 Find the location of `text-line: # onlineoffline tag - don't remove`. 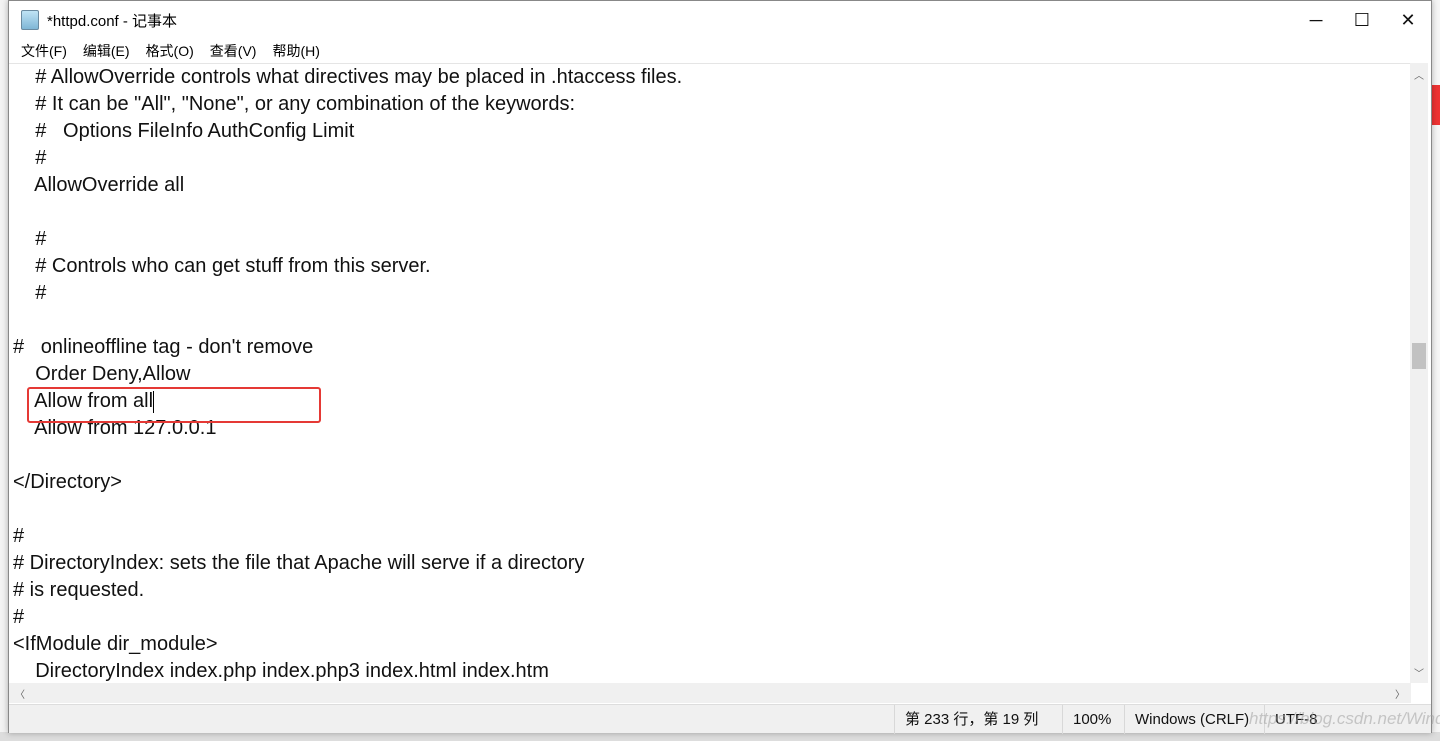

text-line: # onlineoffline tag - don't remove is located at coordinates (163, 347).